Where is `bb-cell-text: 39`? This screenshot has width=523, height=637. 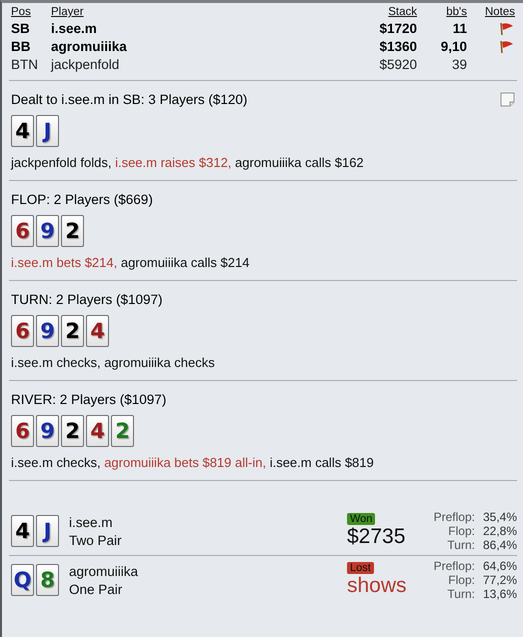 bb-cell-text: 39 is located at coordinates (458, 64).